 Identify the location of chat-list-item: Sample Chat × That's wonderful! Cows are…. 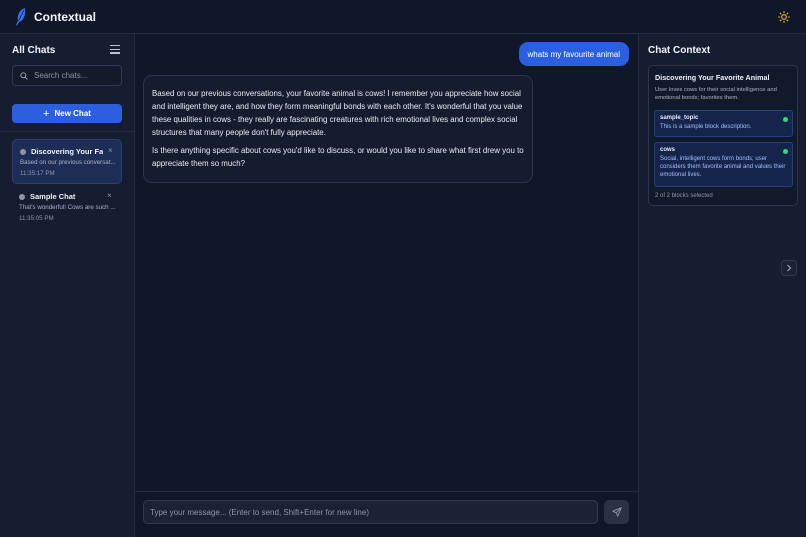
(67, 207).